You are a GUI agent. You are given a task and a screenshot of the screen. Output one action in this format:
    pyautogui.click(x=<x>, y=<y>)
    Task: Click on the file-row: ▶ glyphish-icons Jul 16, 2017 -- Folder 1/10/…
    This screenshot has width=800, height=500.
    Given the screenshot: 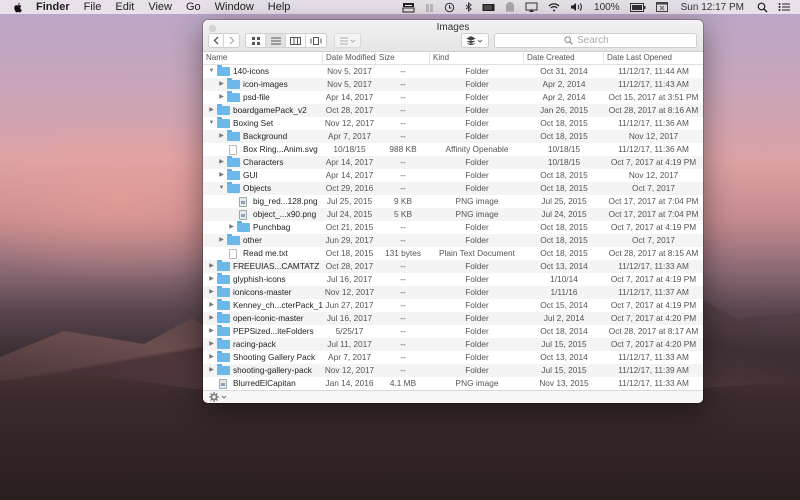 What is the action you would take?
    pyautogui.click(x=453, y=279)
    